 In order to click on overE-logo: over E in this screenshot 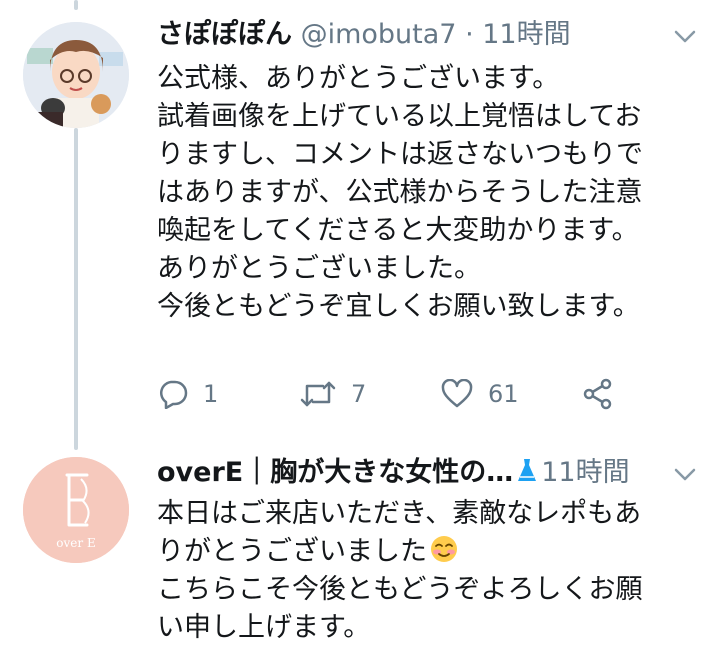, I will do `click(76, 510)`.